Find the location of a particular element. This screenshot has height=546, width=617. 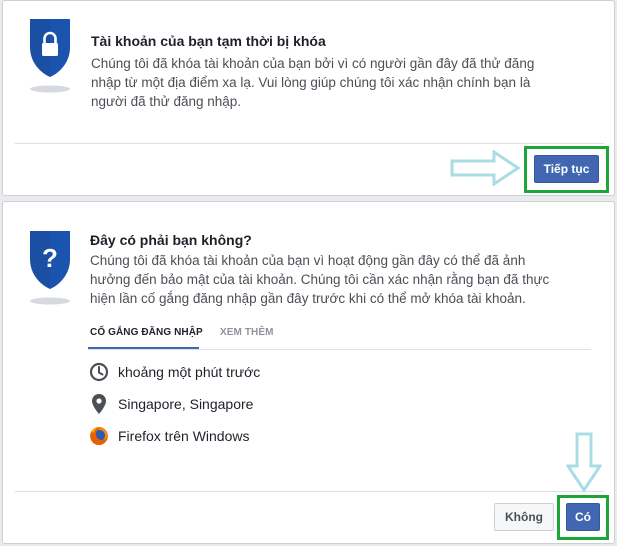

detail-time-text: khoảng một phút trước is located at coordinates (189, 372).